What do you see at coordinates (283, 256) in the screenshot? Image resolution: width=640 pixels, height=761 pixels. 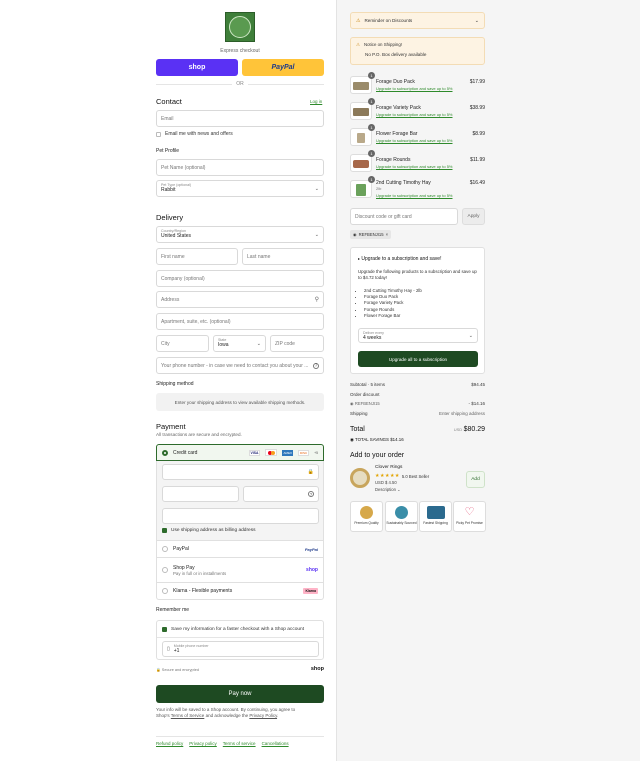 I see `last-name-input: Last name` at bounding box center [283, 256].